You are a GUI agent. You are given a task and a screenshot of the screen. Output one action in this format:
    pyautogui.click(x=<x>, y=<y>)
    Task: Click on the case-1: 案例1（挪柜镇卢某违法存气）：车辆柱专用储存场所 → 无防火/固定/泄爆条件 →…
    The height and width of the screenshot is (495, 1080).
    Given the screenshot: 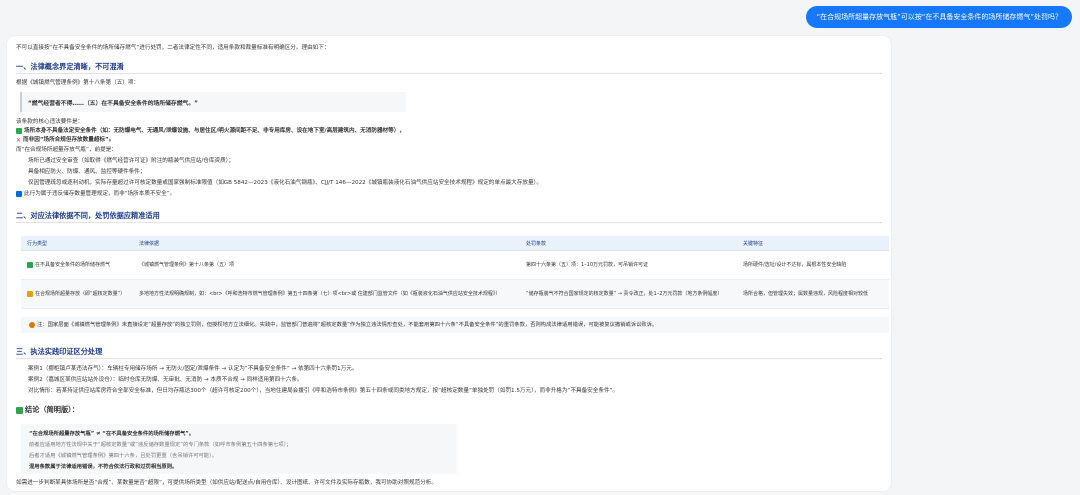 What is the action you would take?
    pyautogui.click(x=193, y=369)
    